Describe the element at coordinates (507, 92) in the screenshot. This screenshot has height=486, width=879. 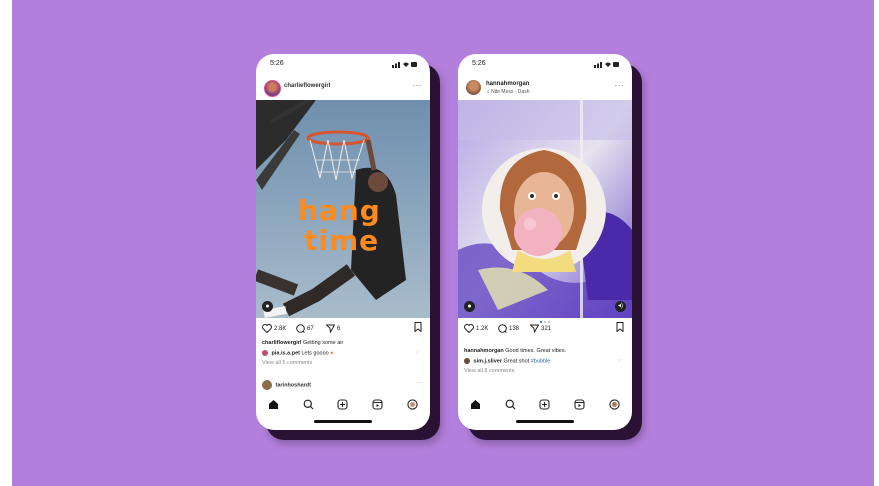
I see `audio-track: ♫ Nite Moss · Dash` at that location.